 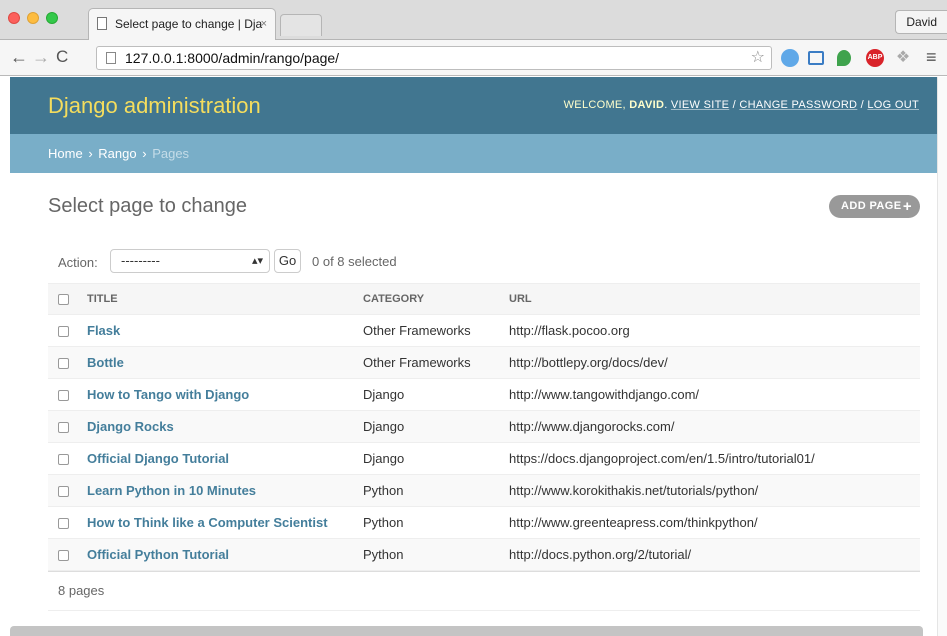 I want to click on back-arrow-icon: ←, so click(x=19, y=57).